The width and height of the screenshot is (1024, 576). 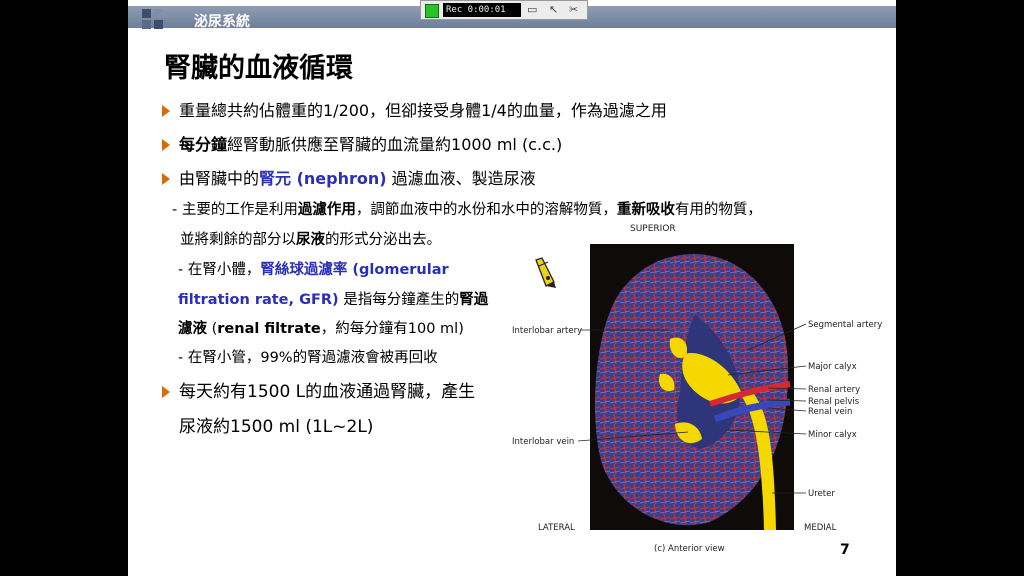 I want to click on page-number: 7, so click(x=845, y=550).